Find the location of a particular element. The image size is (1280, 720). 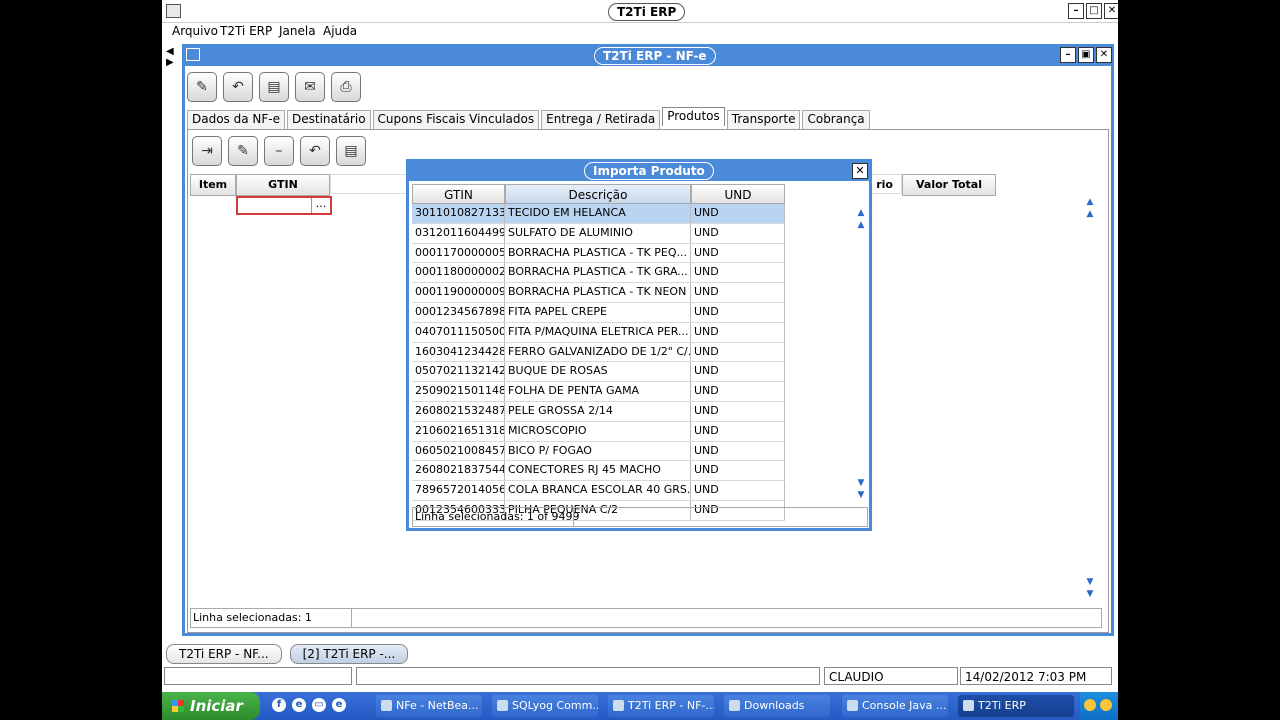

frame-close-icon: ✕ is located at coordinates (1104, 55).